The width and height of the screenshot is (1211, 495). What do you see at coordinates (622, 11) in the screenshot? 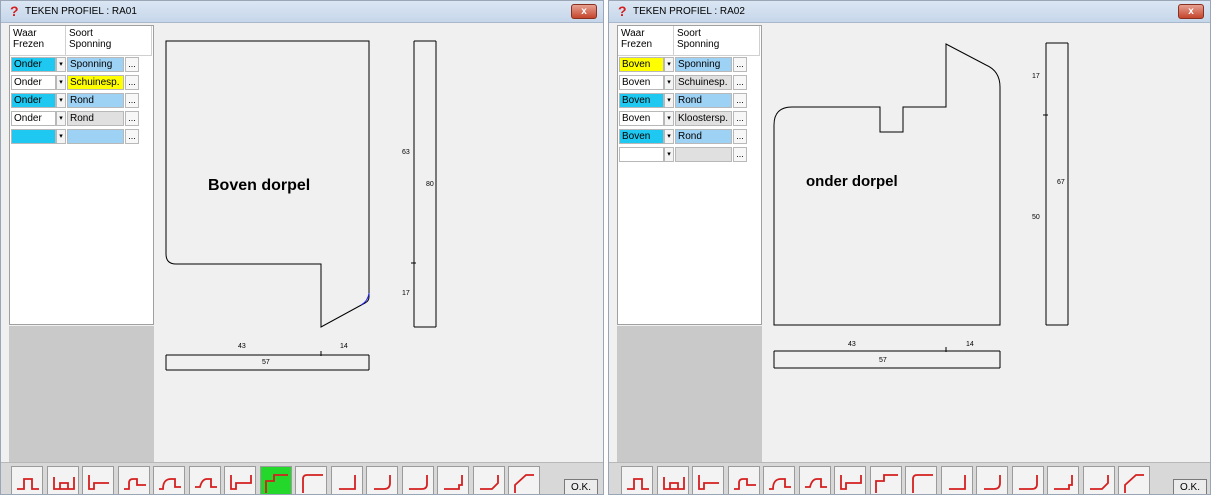
I see `question-icon: ?` at bounding box center [622, 11].